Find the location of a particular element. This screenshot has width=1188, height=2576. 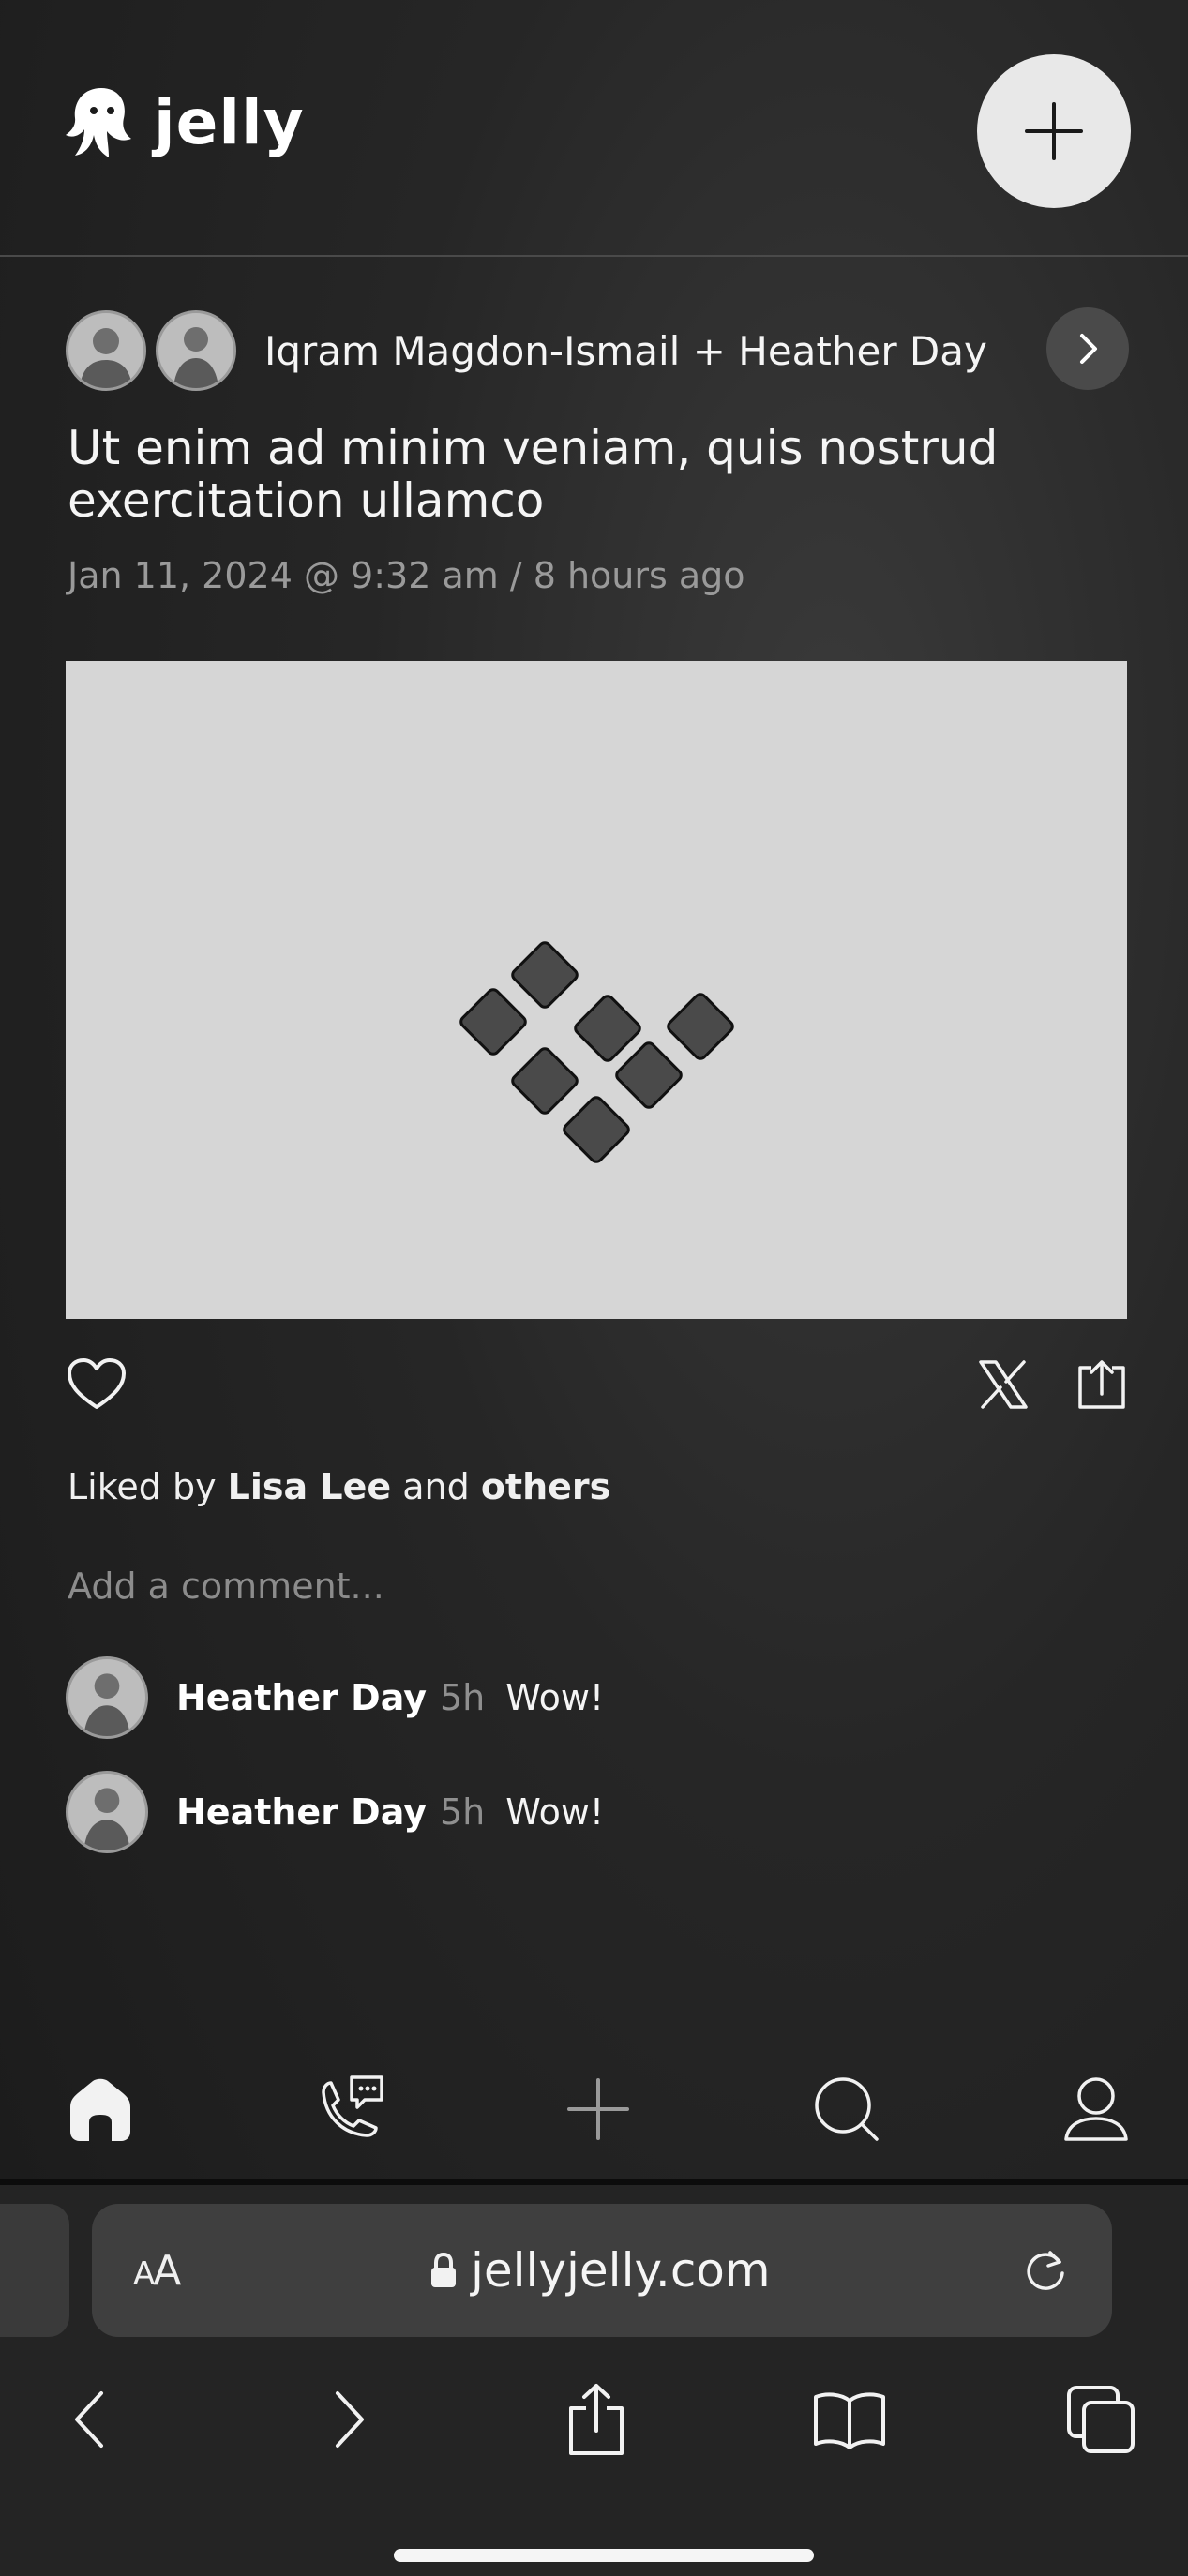

jelly-logo: jelly is located at coordinates (183, 121).